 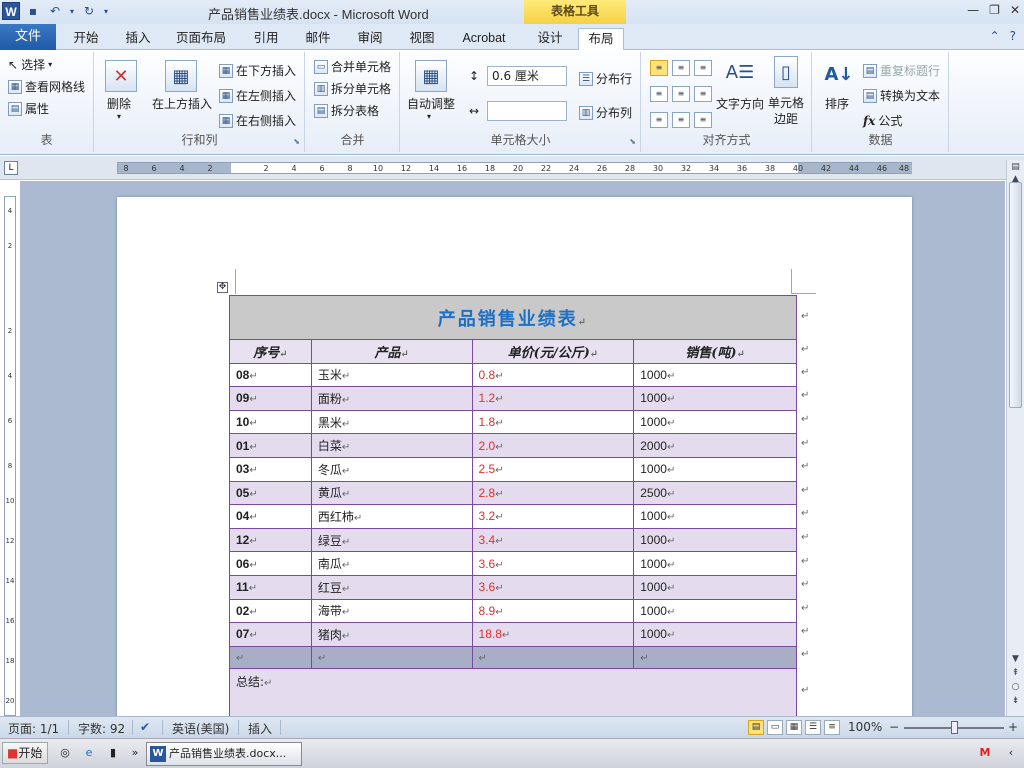 I want to click on full-screen-reading-icon: ▭, so click(x=775, y=727).